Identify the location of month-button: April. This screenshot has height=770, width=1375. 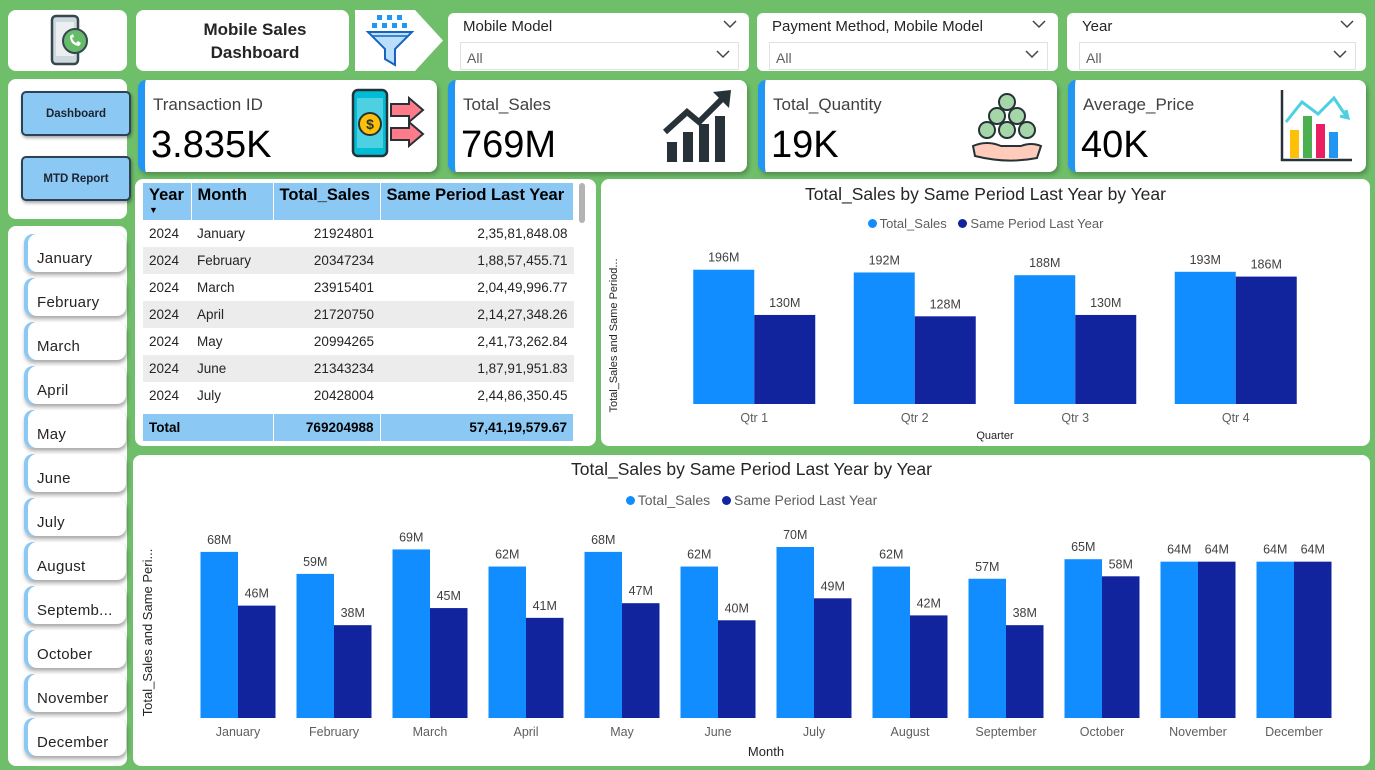
(75, 385).